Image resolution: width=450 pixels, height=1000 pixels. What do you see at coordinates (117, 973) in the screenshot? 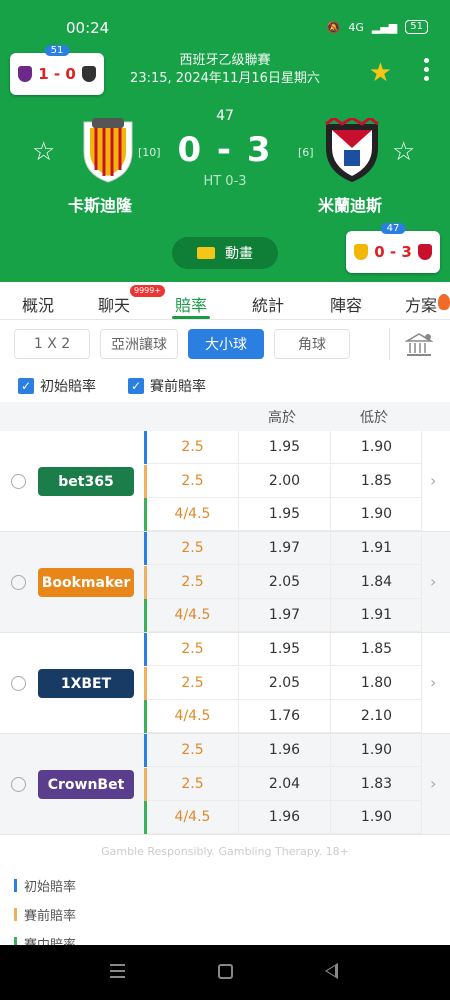
I see `menu-icon` at bounding box center [117, 973].